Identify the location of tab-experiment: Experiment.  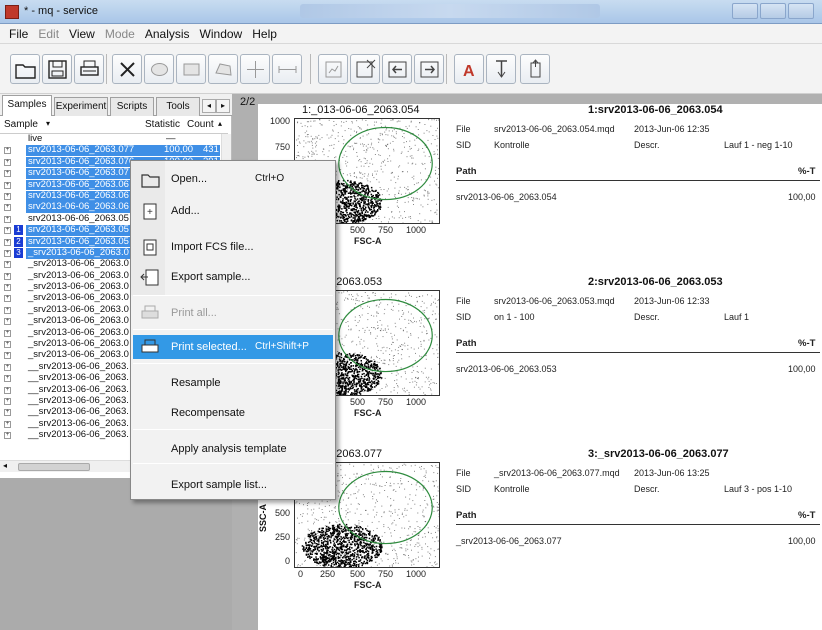
(81, 106).